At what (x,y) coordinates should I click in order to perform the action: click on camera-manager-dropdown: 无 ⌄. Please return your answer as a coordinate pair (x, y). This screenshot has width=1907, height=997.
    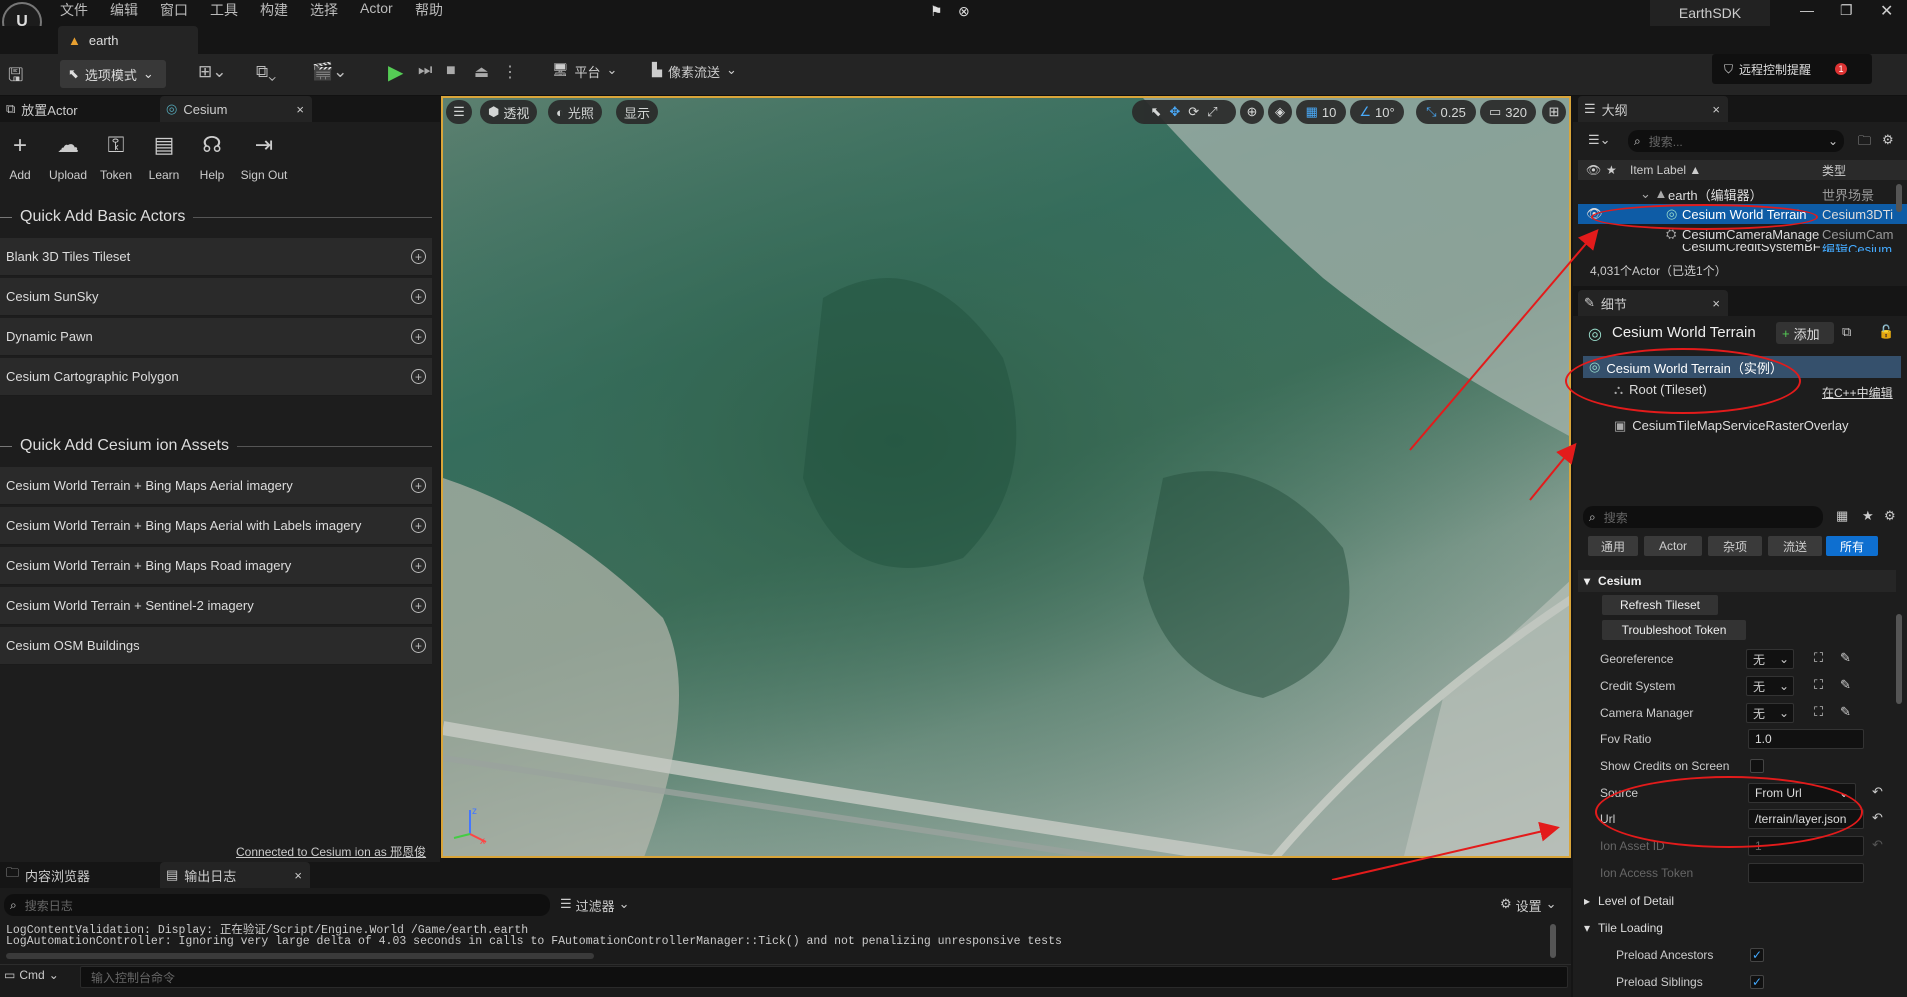
    Looking at the image, I should click on (1770, 713).